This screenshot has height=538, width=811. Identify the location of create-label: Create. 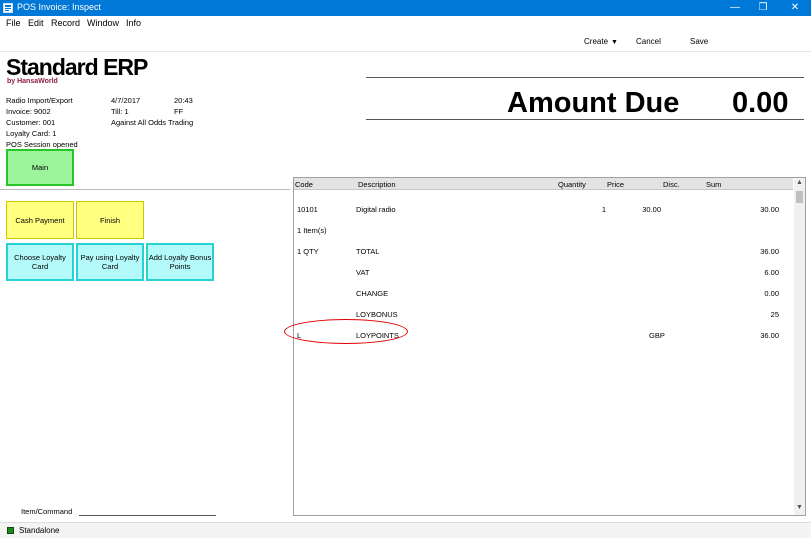
(596, 41).